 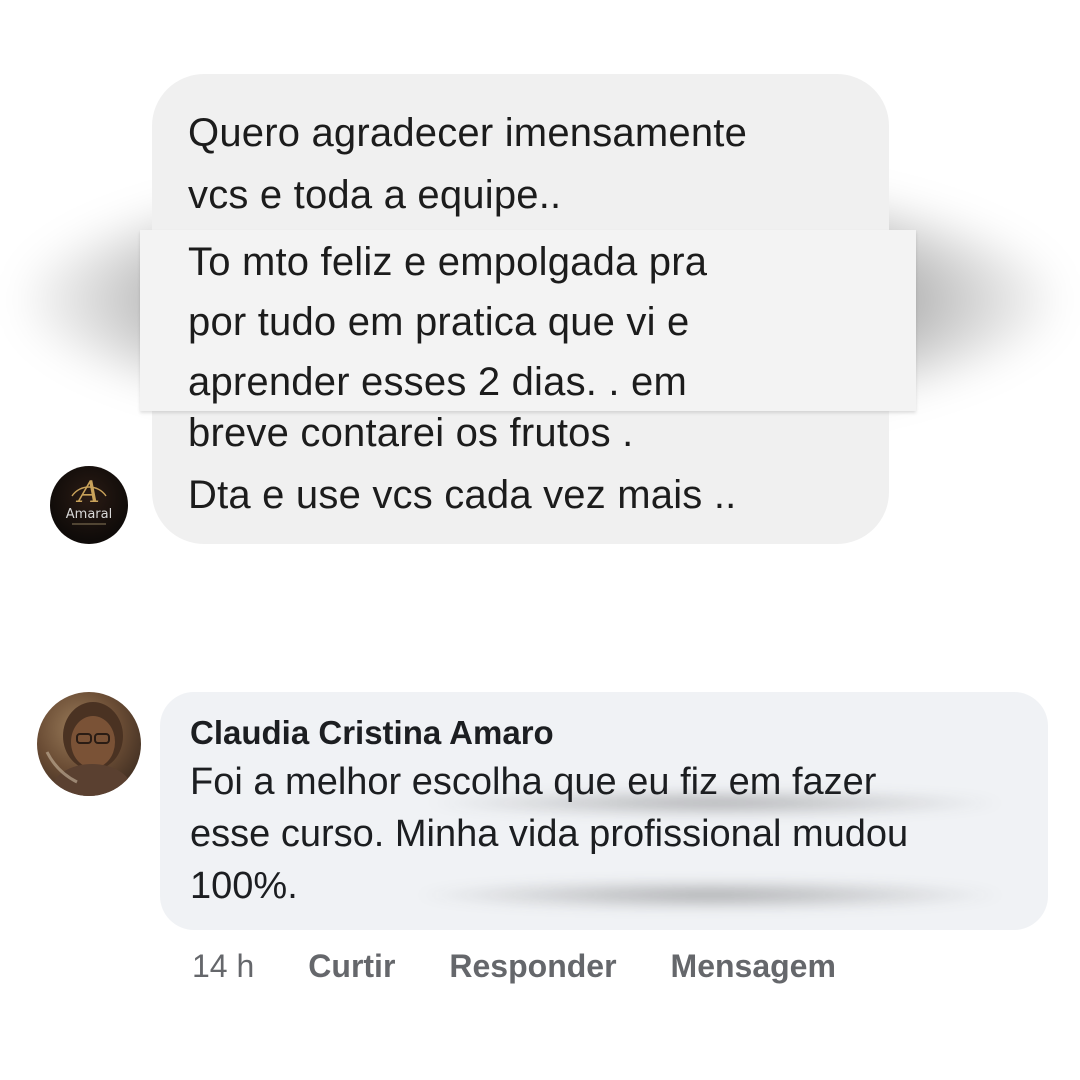 What do you see at coordinates (223, 966) in the screenshot?
I see `comment-timestamp: 14 h` at bounding box center [223, 966].